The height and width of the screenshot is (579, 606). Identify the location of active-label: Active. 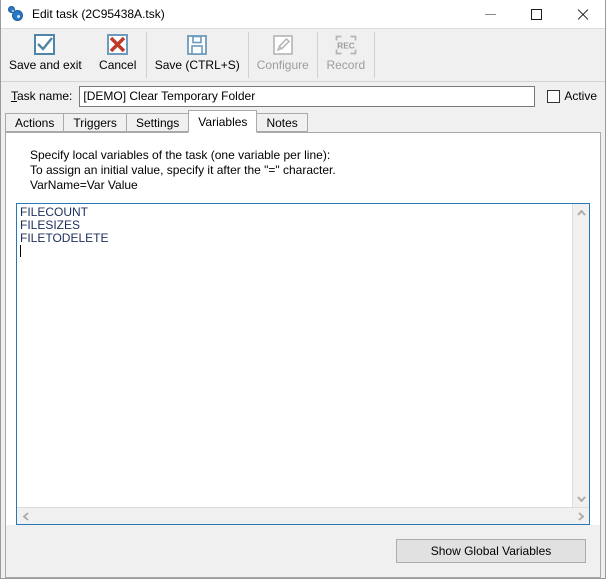
(580, 96).